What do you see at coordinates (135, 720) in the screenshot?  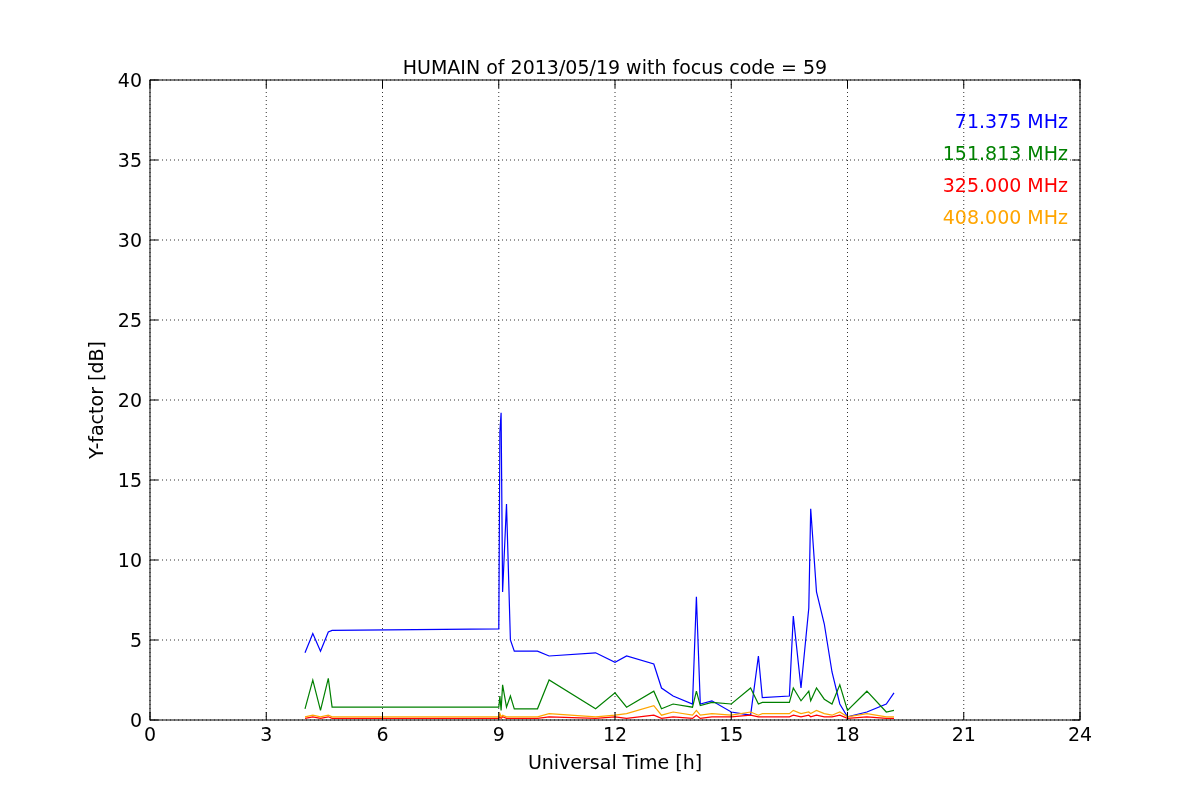 I see `y-tick-label: 0` at bounding box center [135, 720].